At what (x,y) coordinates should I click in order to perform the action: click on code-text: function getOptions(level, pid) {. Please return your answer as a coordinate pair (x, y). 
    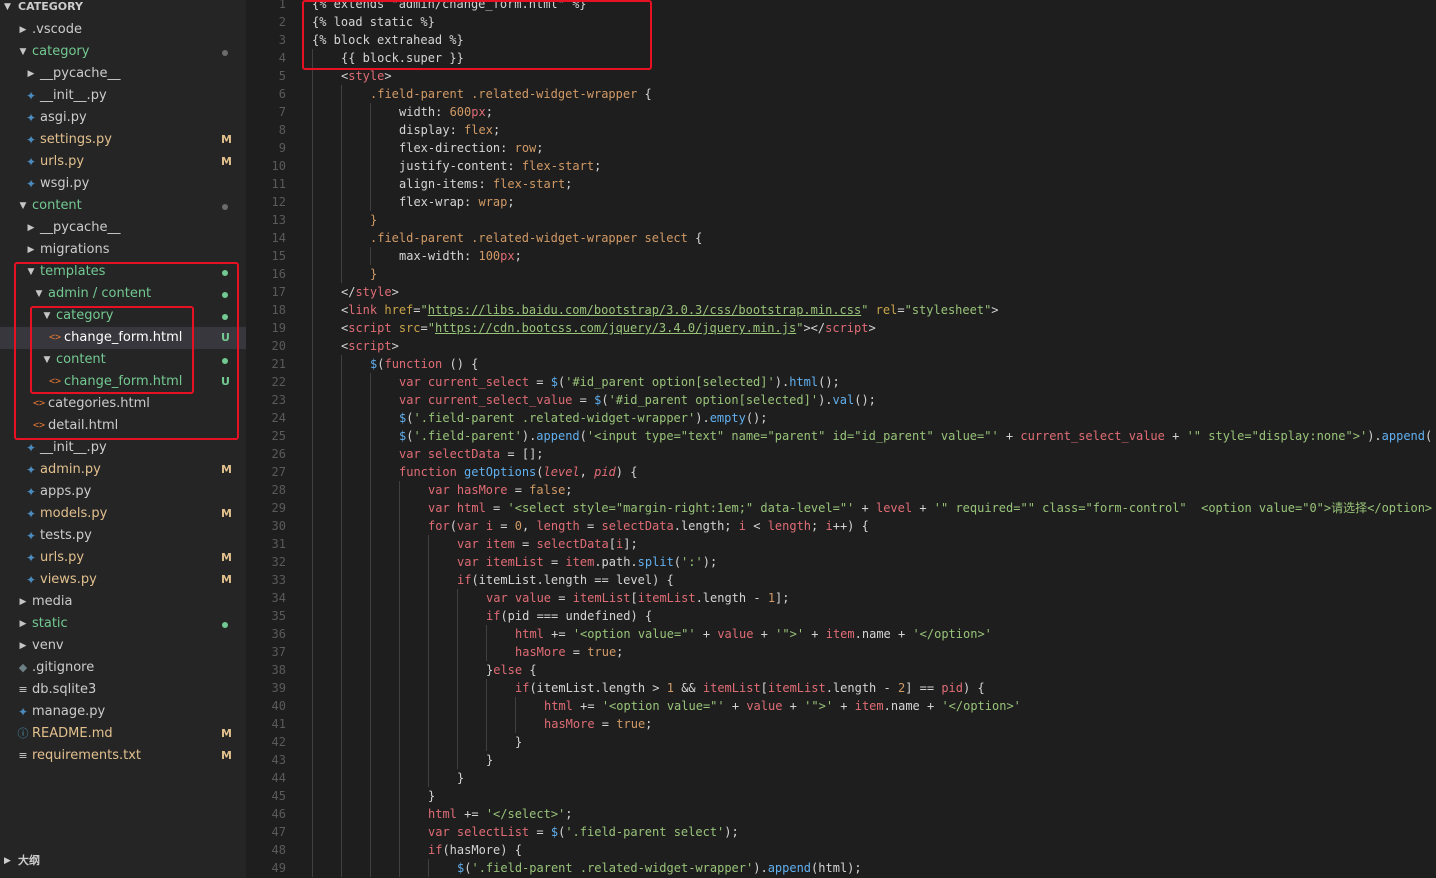
    Looking at the image, I should click on (518, 472).